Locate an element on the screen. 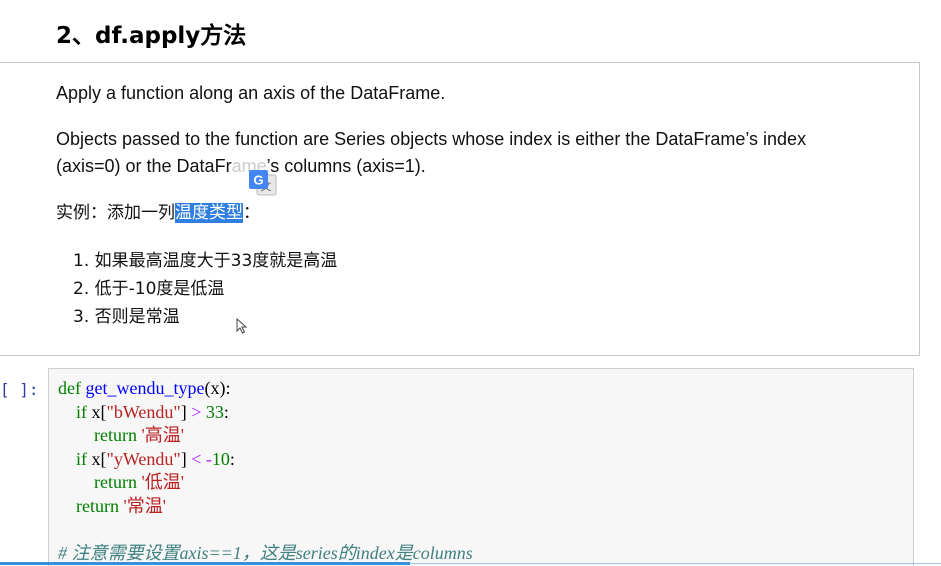 This screenshot has width=941, height=566. list-item: 1. 如果最高温度大于33度就是高温 is located at coordinates (205, 261).